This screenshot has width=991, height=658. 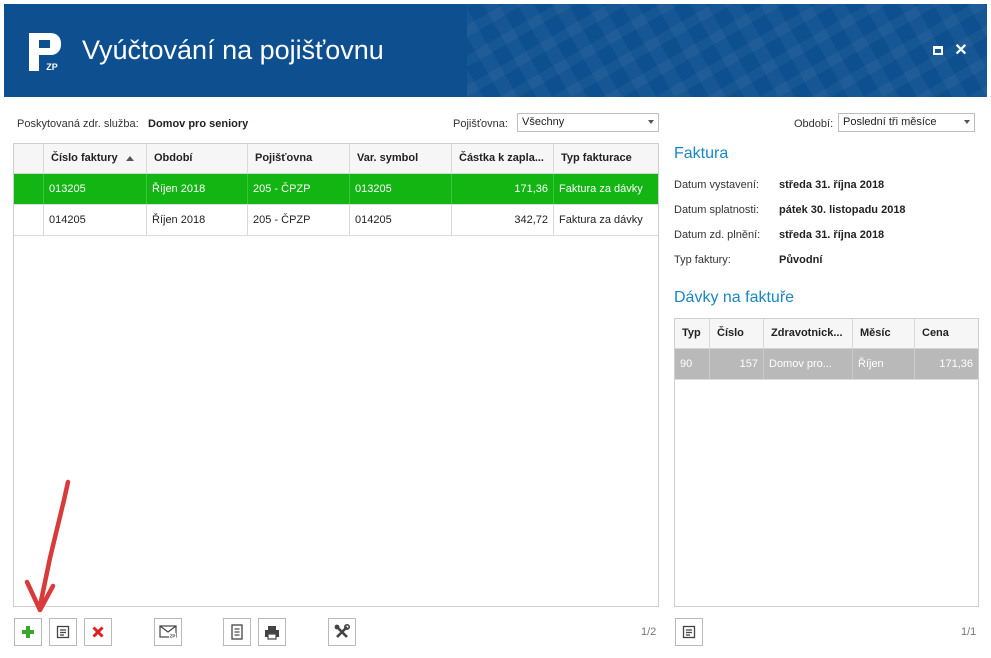 I want to click on close-button: ✕, so click(x=961, y=50).